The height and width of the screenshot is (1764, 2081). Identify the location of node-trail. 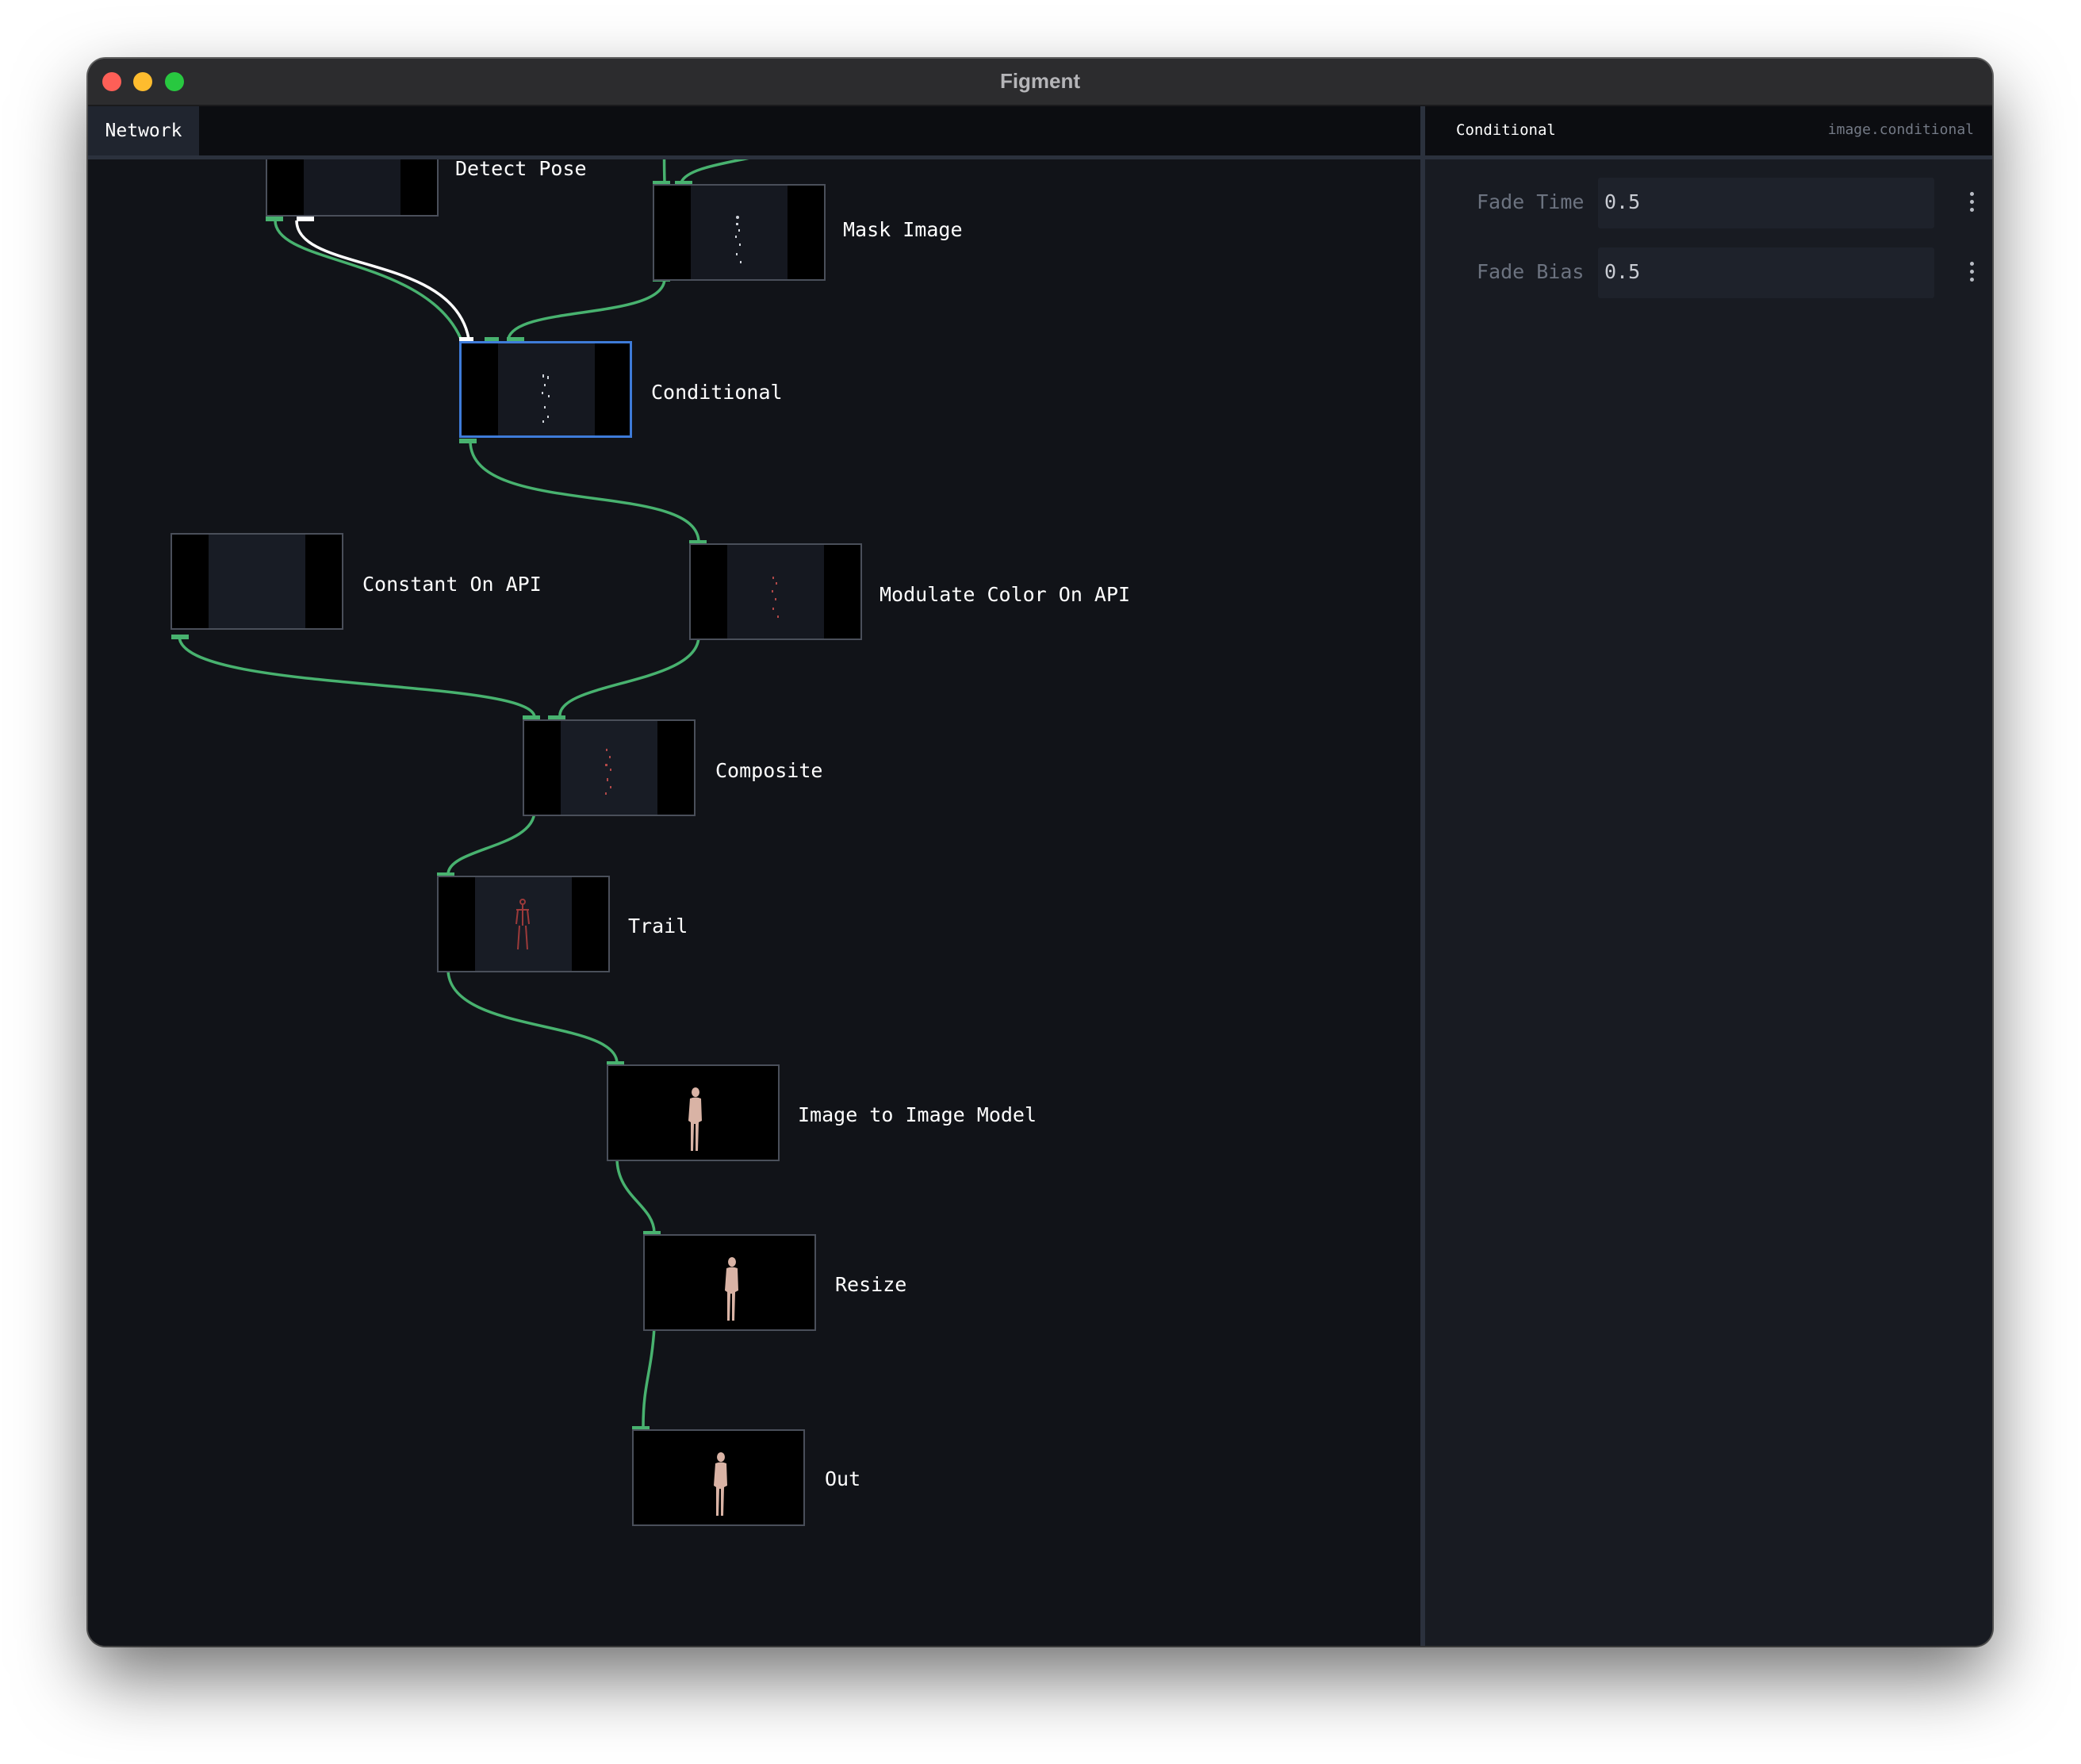
(523, 924).